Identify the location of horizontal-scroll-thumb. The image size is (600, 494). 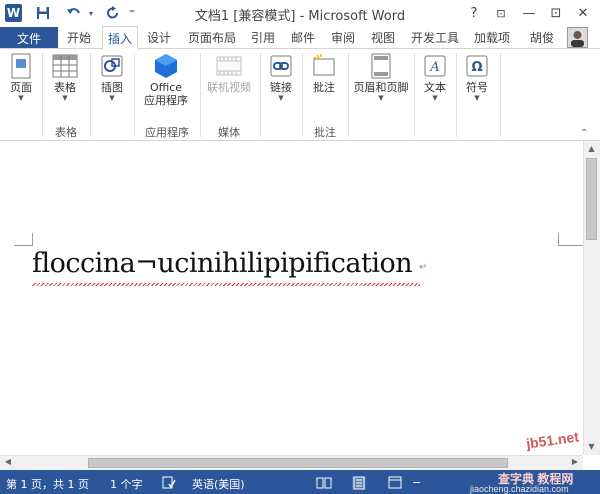
(298, 463).